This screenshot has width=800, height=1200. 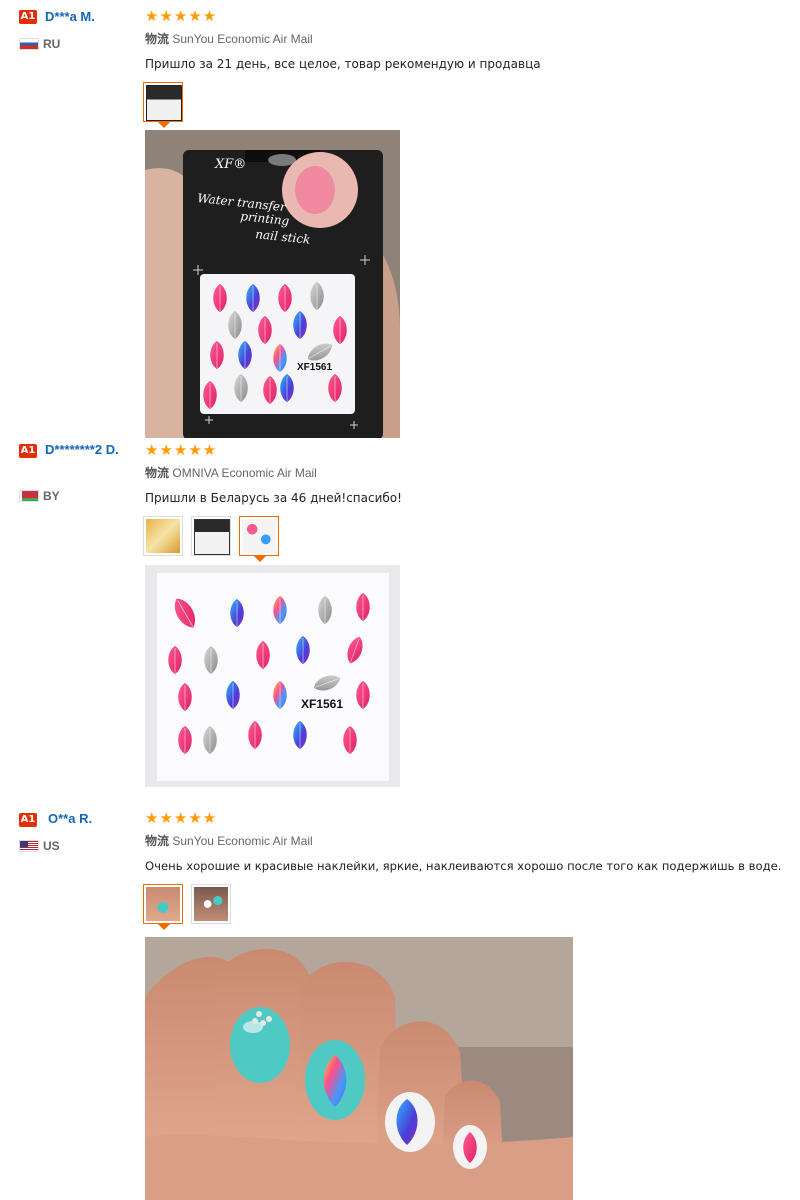 What do you see at coordinates (39, 846) in the screenshot?
I see `reviewer-country: US` at bounding box center [39, 846].